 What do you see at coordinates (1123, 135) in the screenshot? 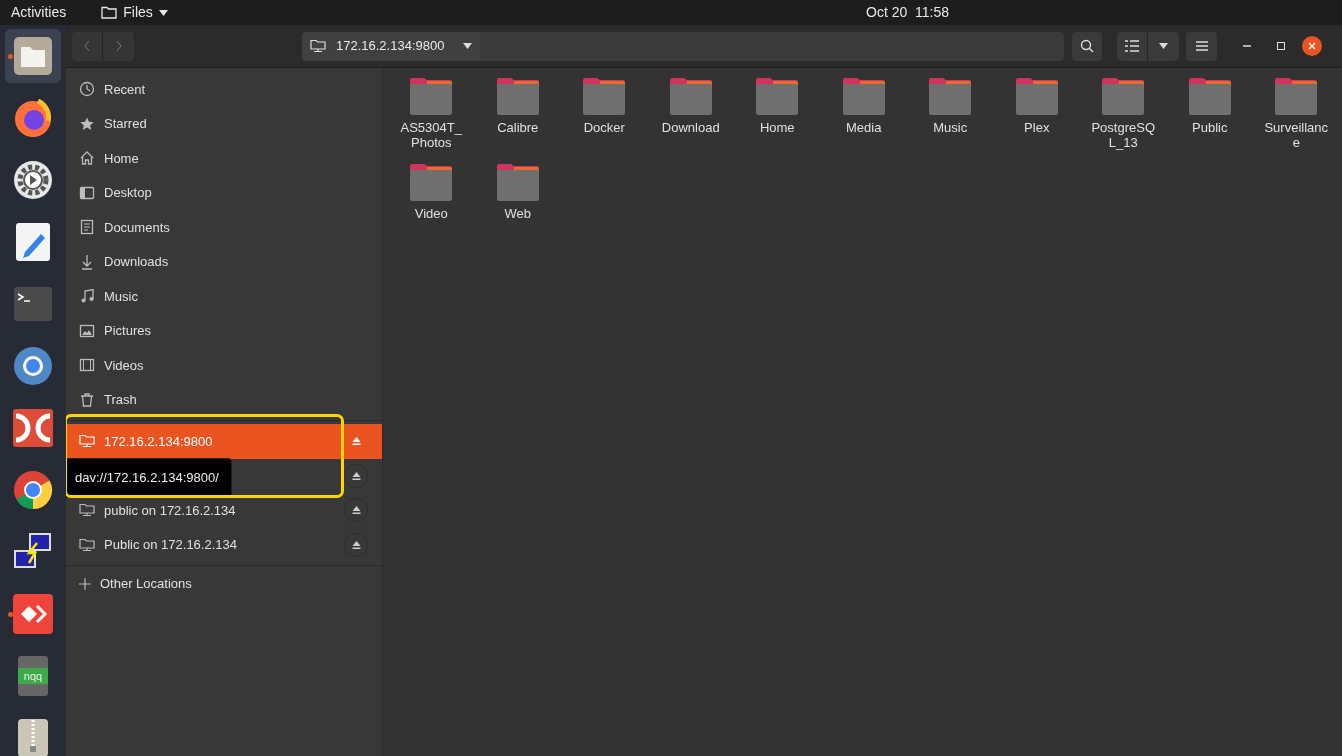
I see `folder-label: PostgreSQ L_13` at bounding box center [1123, 135].